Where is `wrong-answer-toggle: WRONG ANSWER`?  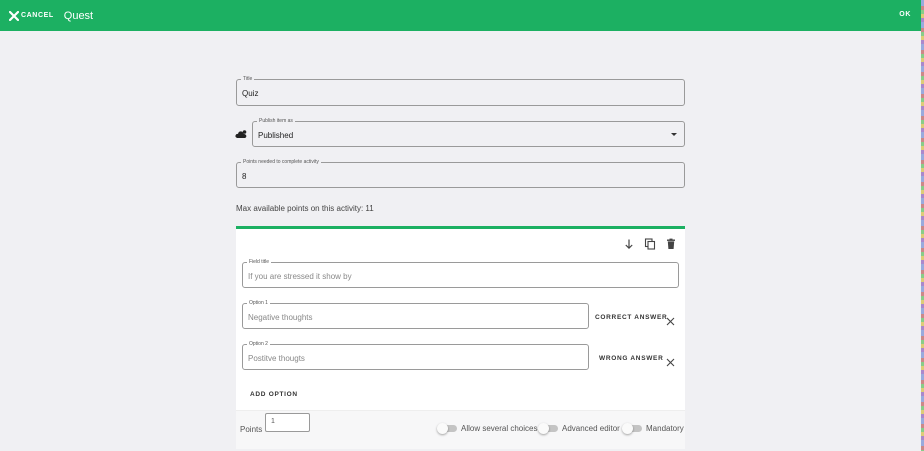
wrong-answer-toggle: WRONG ANSWER is located at coordinates (631, 358).